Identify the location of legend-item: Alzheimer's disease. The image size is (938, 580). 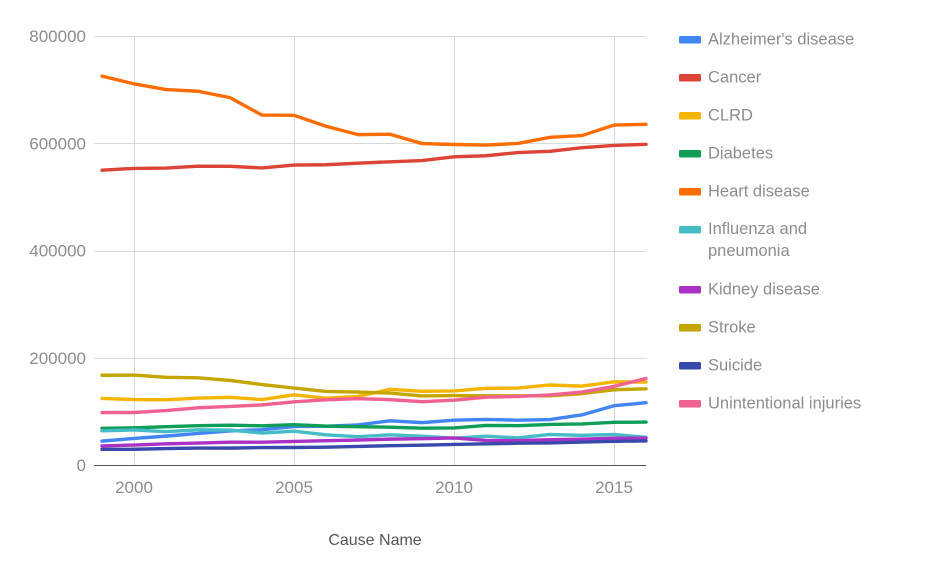
(766, 39).